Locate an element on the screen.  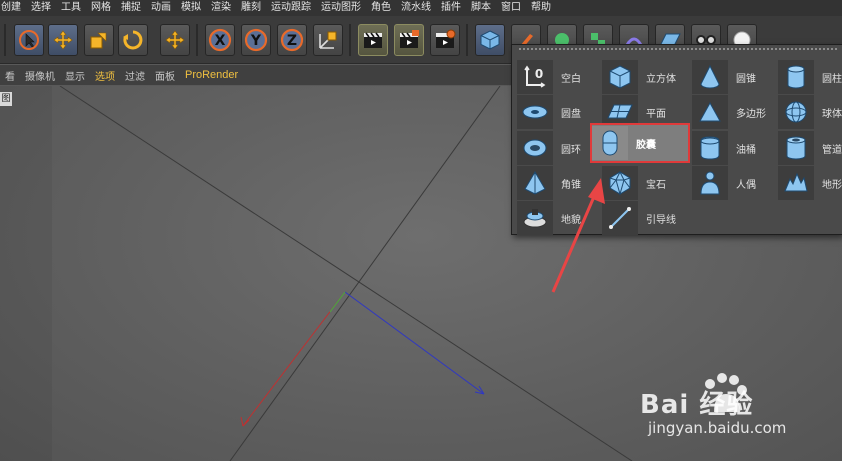
menu-mograph: 运动图形 is located at coordinates (341, 8).